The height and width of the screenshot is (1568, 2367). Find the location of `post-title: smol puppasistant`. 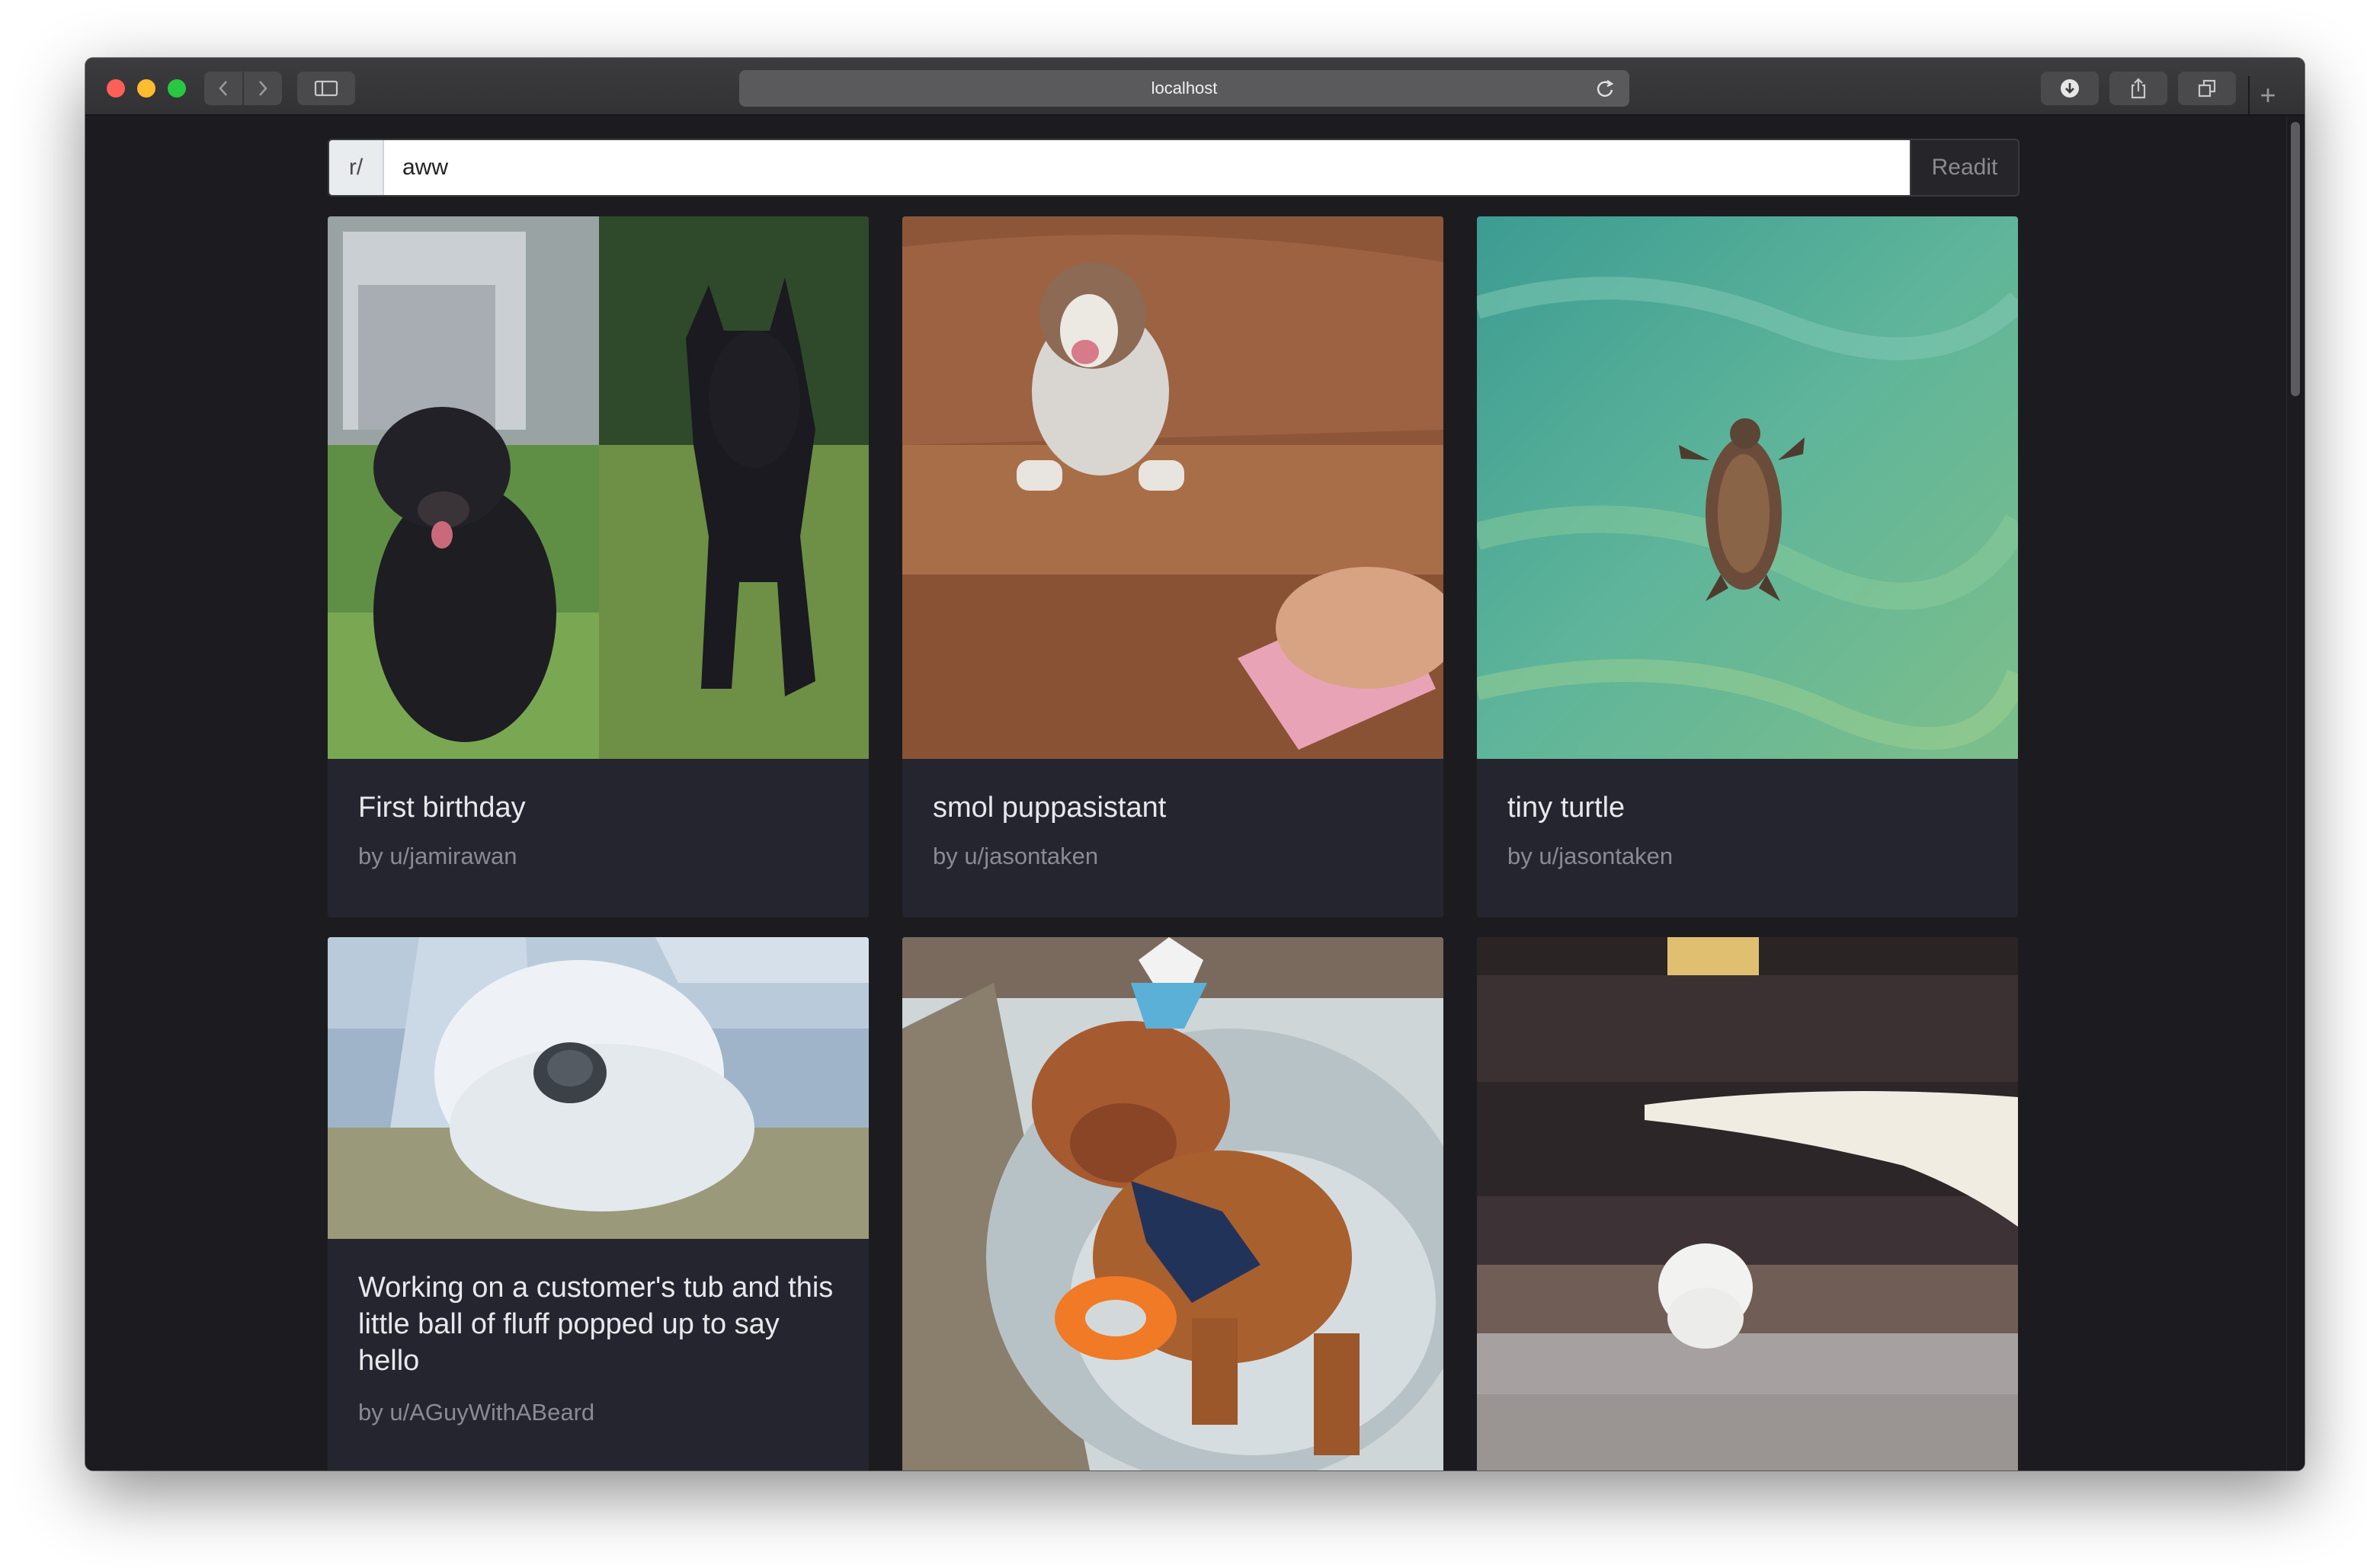

post-title: smol puppasistant is located at coordinates (1173, 807).